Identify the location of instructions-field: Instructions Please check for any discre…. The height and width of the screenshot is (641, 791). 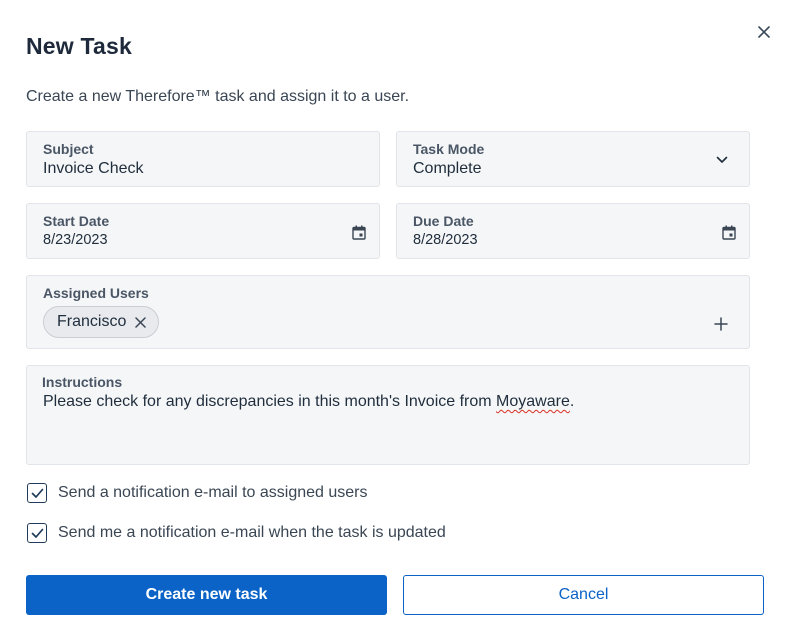
(388, 415).